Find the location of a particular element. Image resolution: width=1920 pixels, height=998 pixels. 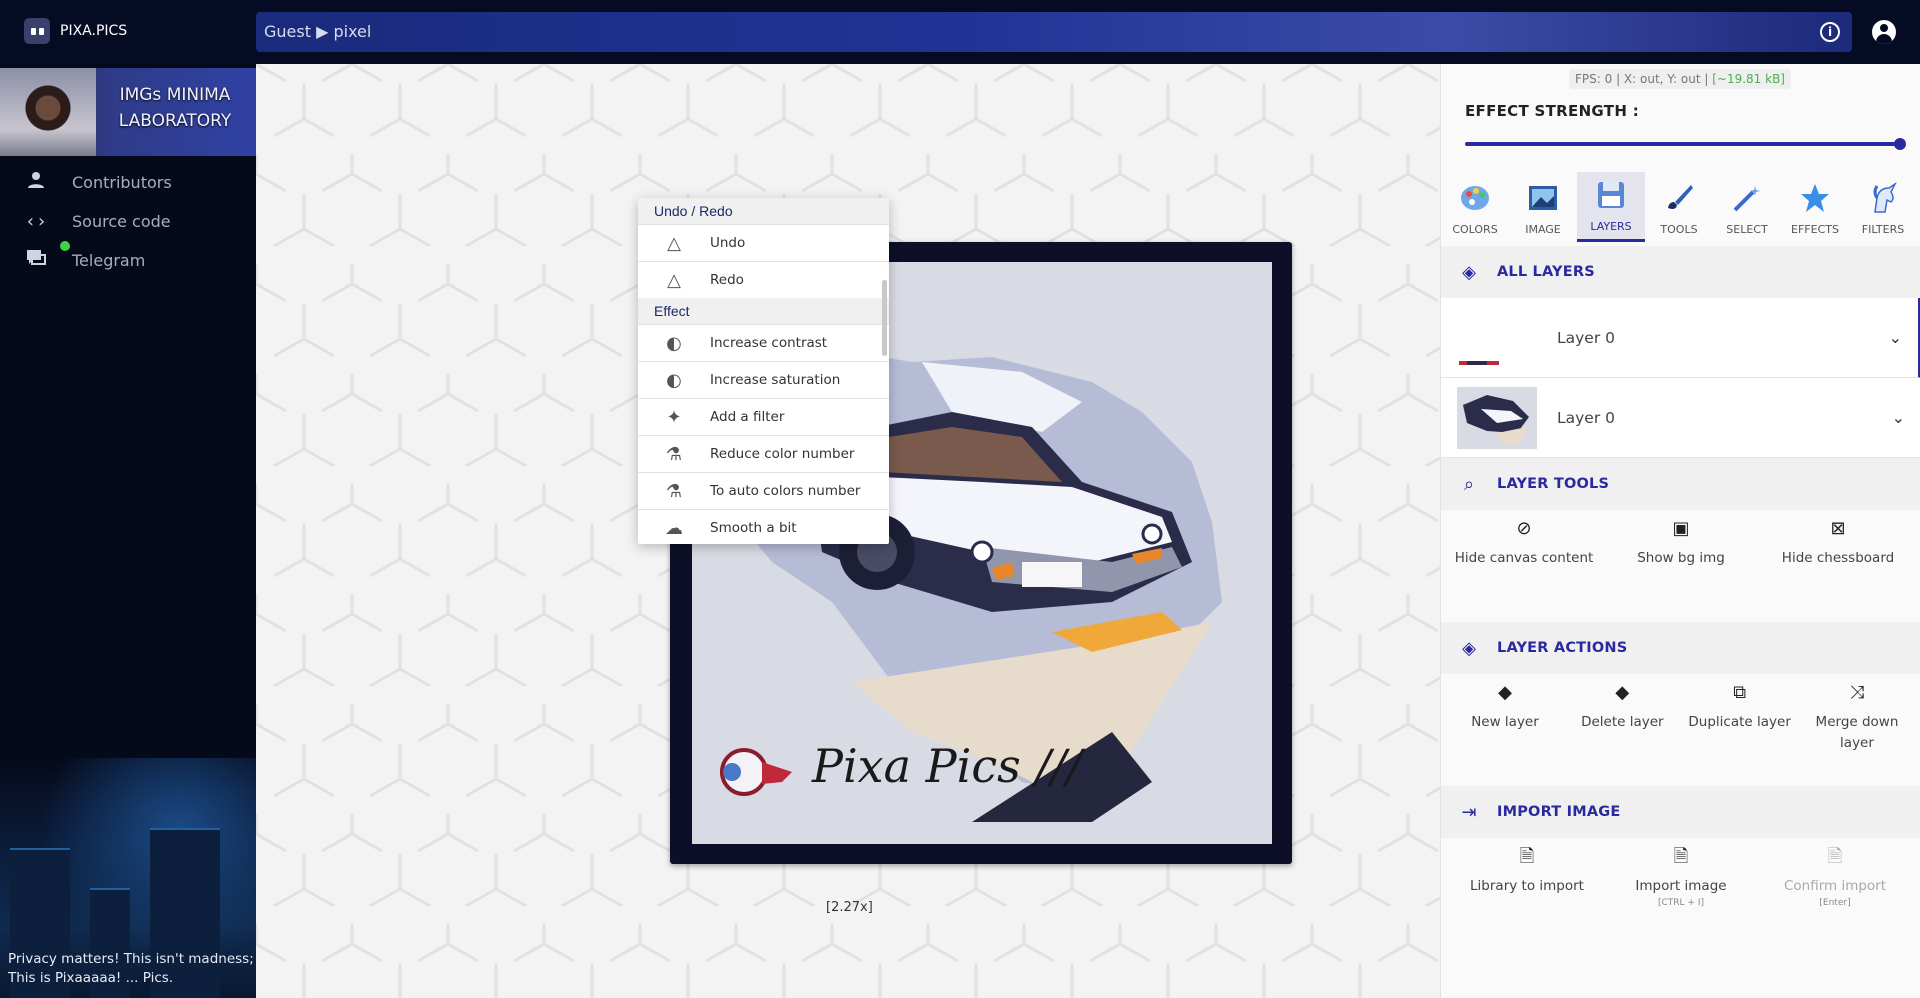

canvas-signature-text: Pixa Pics /// is located at coordinates (948, 766).